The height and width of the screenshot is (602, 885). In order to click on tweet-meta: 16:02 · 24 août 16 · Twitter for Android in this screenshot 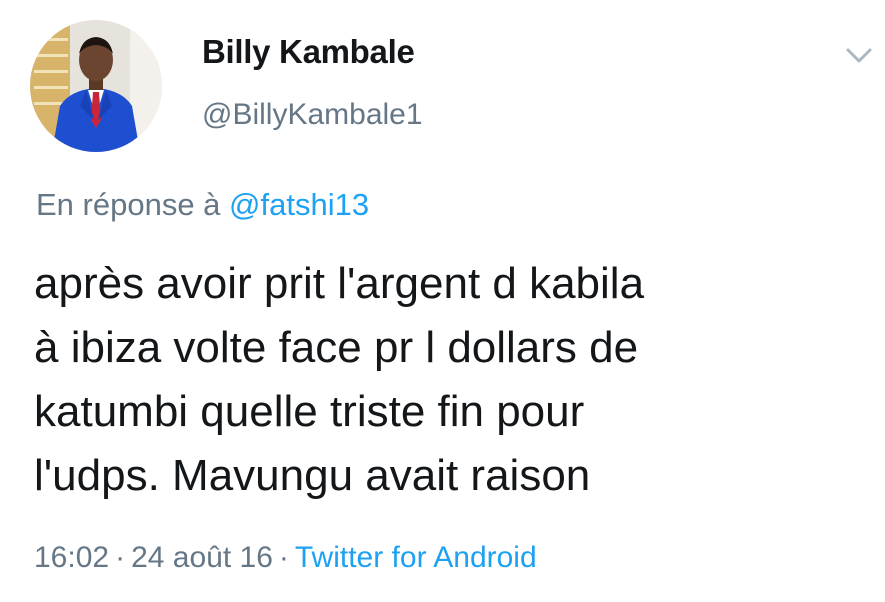, I will do `click(285, 558)`.